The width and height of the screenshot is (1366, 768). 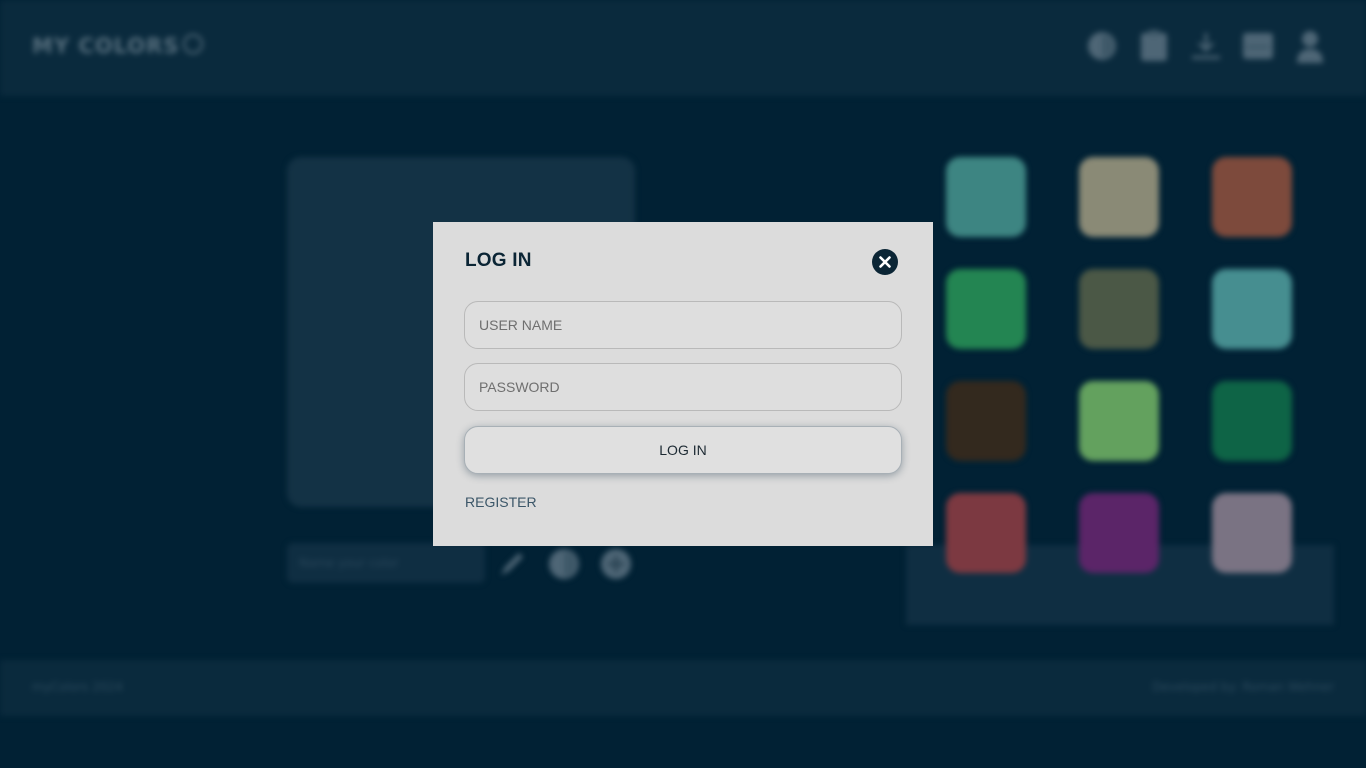 I want to click on download-icon, so click(x=1206, y=46).